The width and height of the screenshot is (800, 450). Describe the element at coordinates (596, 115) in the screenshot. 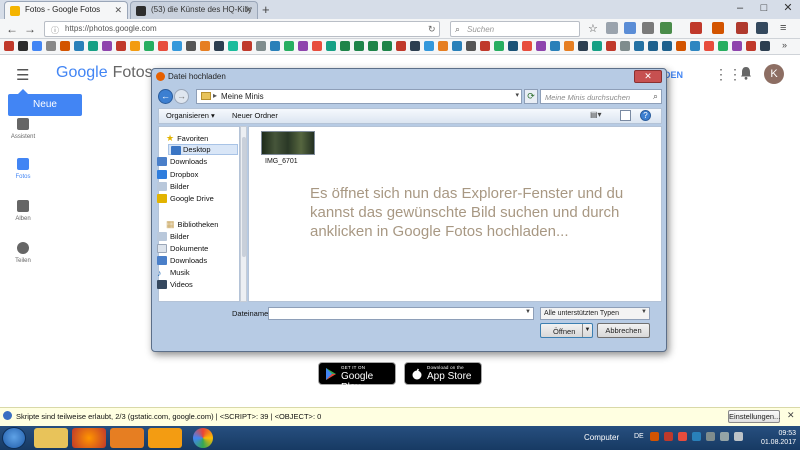

I see `view-options-icon: ▤▾` at that location.